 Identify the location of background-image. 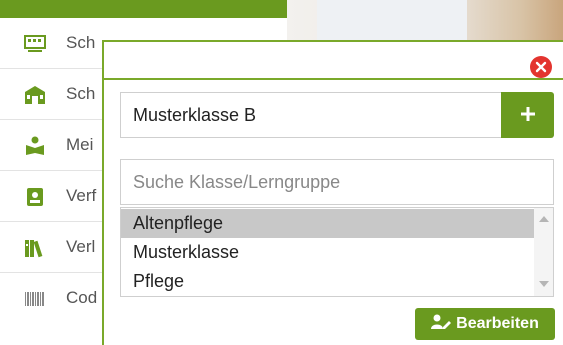
(425, 20).